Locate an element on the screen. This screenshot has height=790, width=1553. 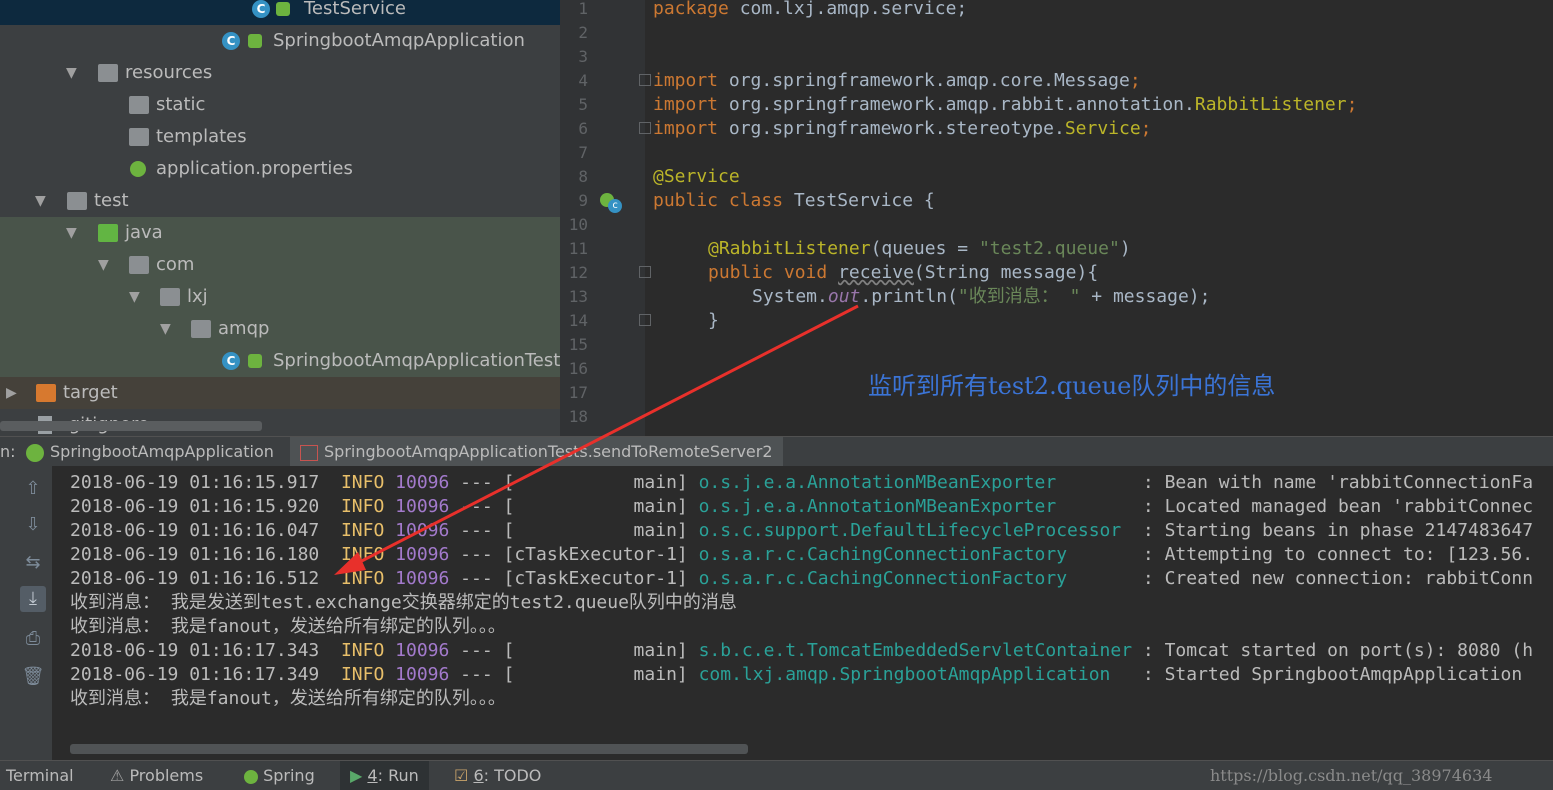
tree-item-label: application.properties is located at coordinates (254, 168).